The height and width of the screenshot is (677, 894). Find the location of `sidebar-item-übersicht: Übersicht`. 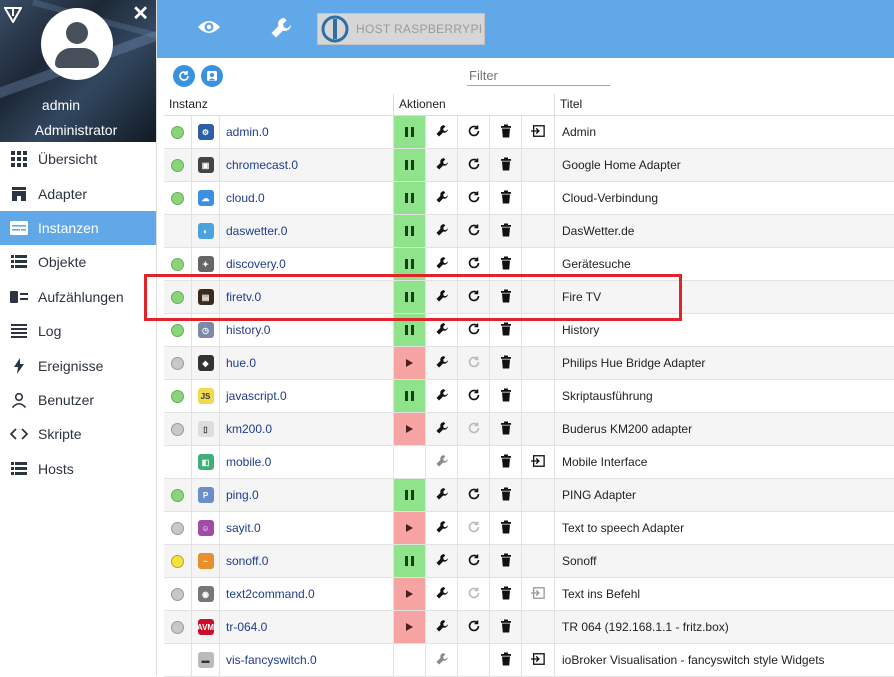

sidebar-item-übersicht: Übersicht is located at coordinates (78, 159).